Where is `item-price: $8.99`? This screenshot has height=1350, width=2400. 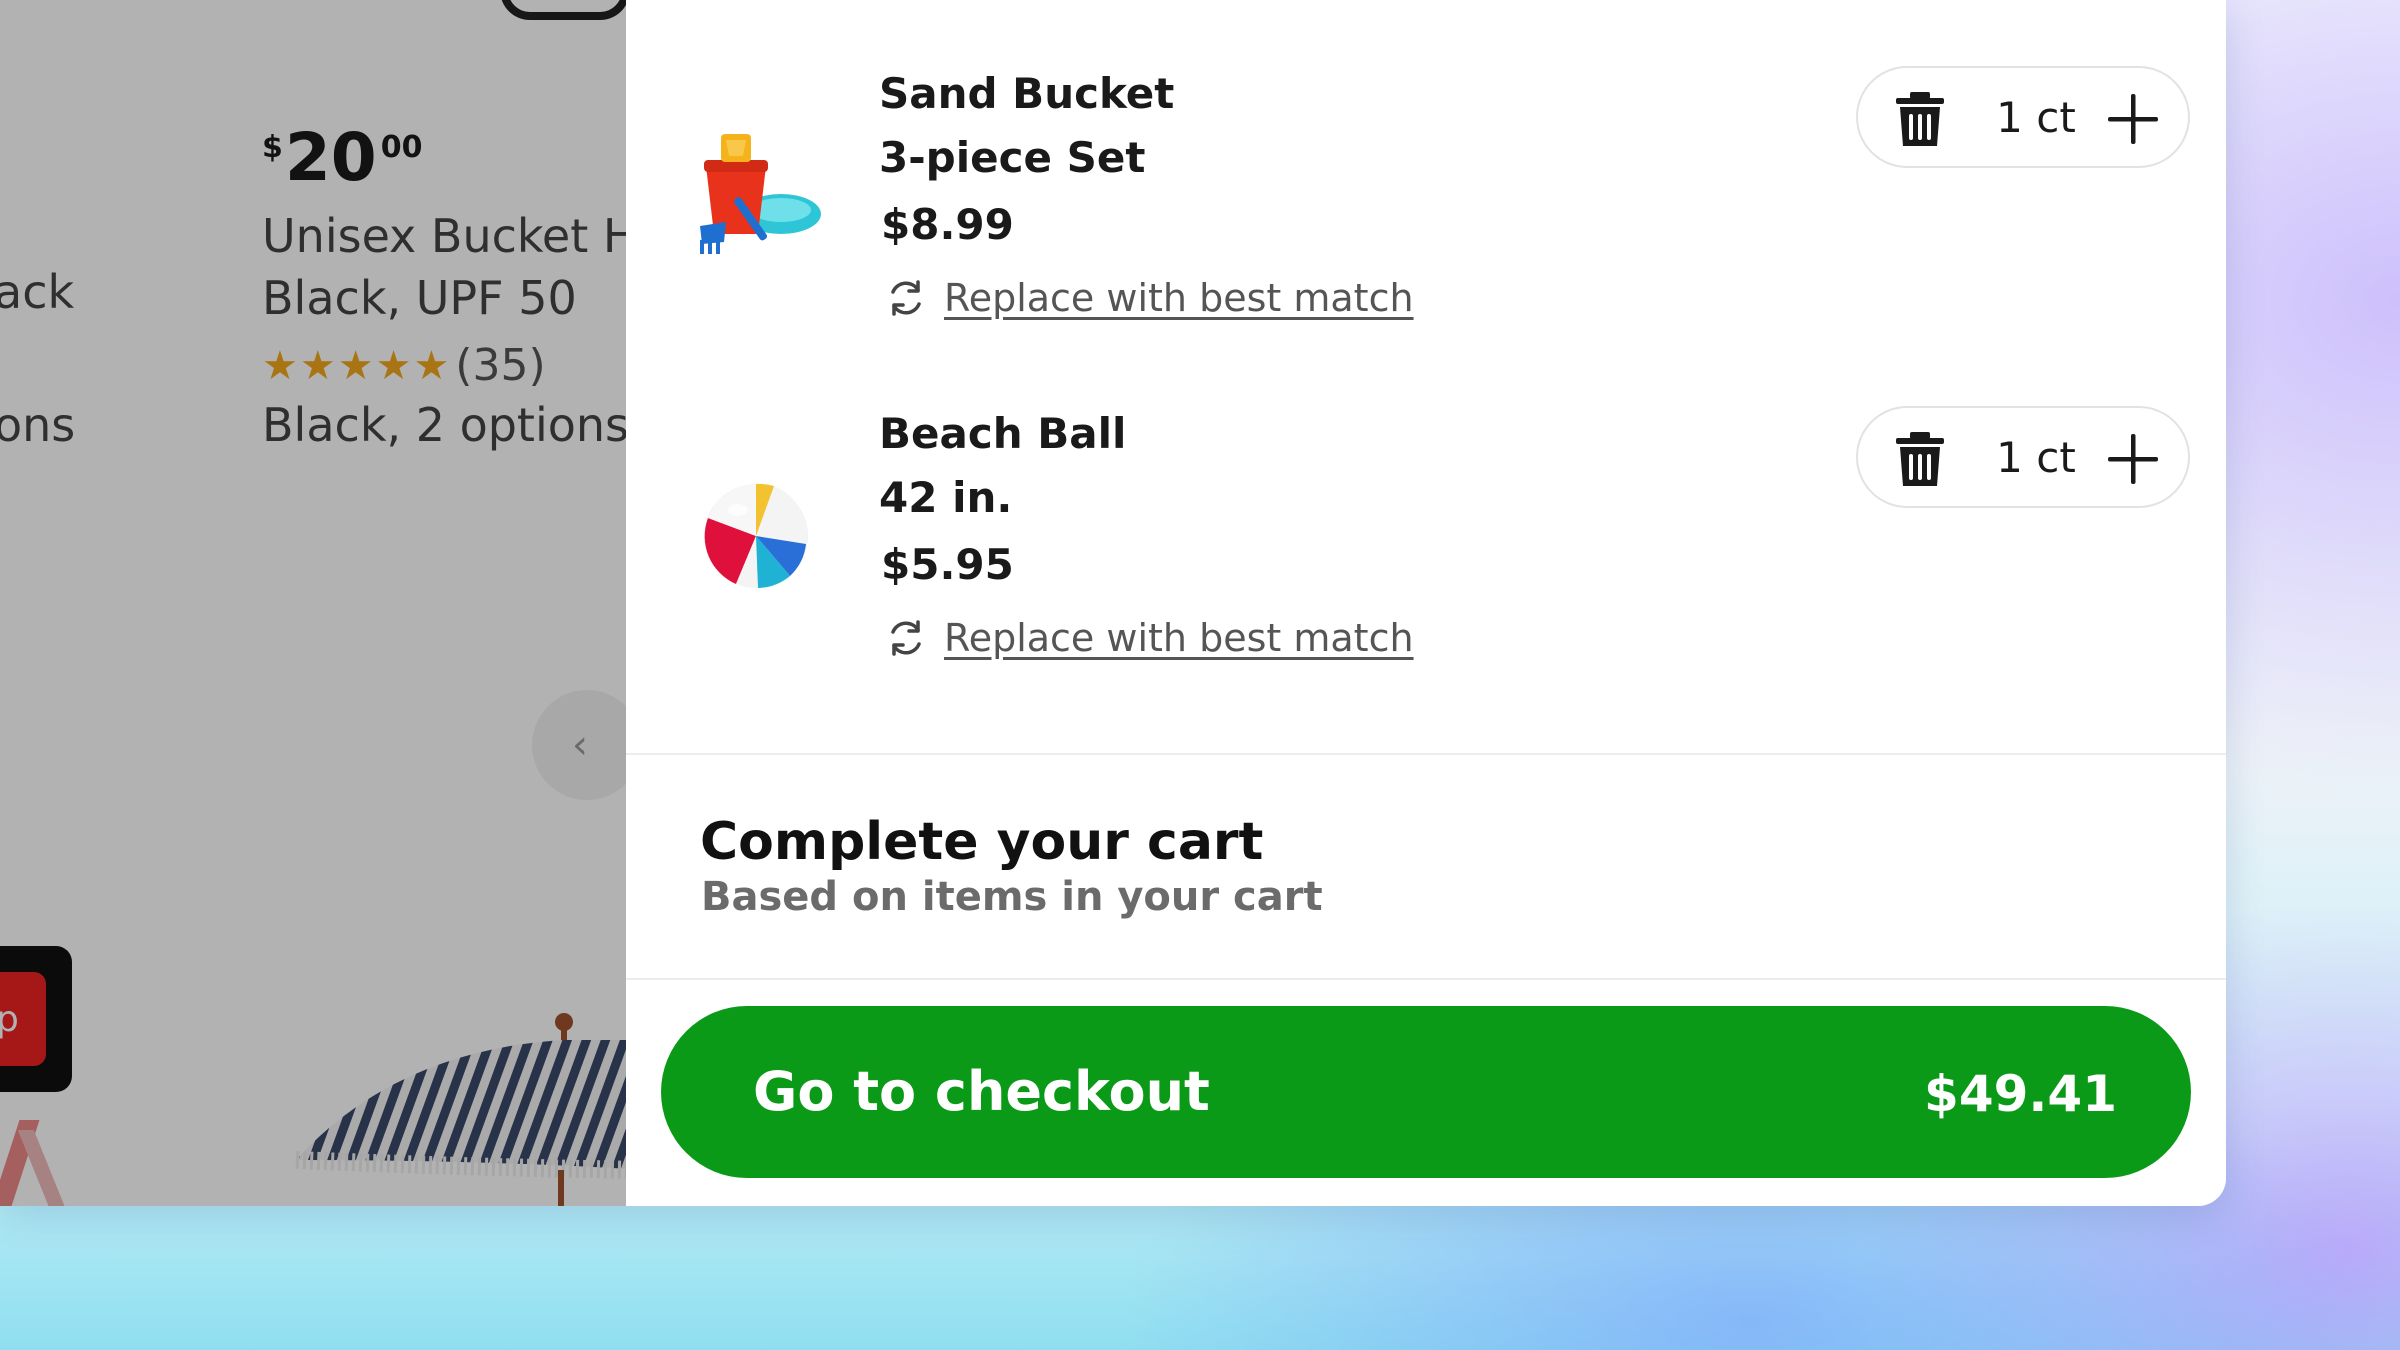 item-price: $8.99 is located at coordinates (947, 224).